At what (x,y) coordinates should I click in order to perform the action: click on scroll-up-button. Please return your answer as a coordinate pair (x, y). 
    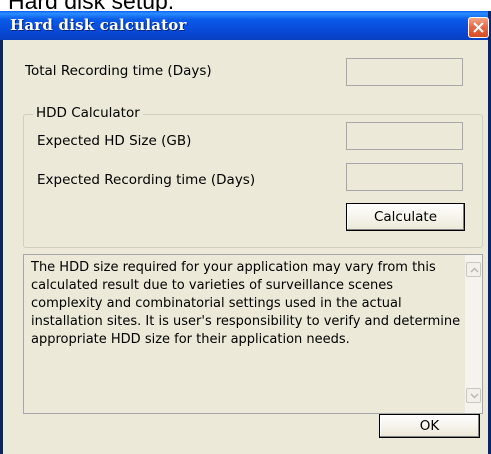
    Looking at the image, I should click on (473, 269).